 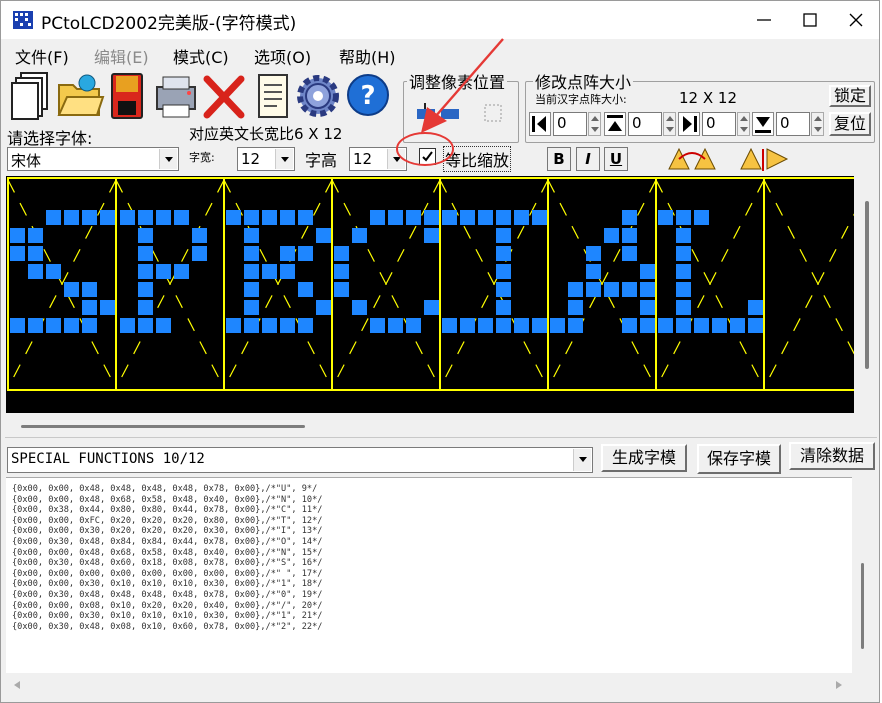 What do you see at coordinates (224, 97) in the screenshot?
I see `delete-icon` at bounding box center [224, 97].